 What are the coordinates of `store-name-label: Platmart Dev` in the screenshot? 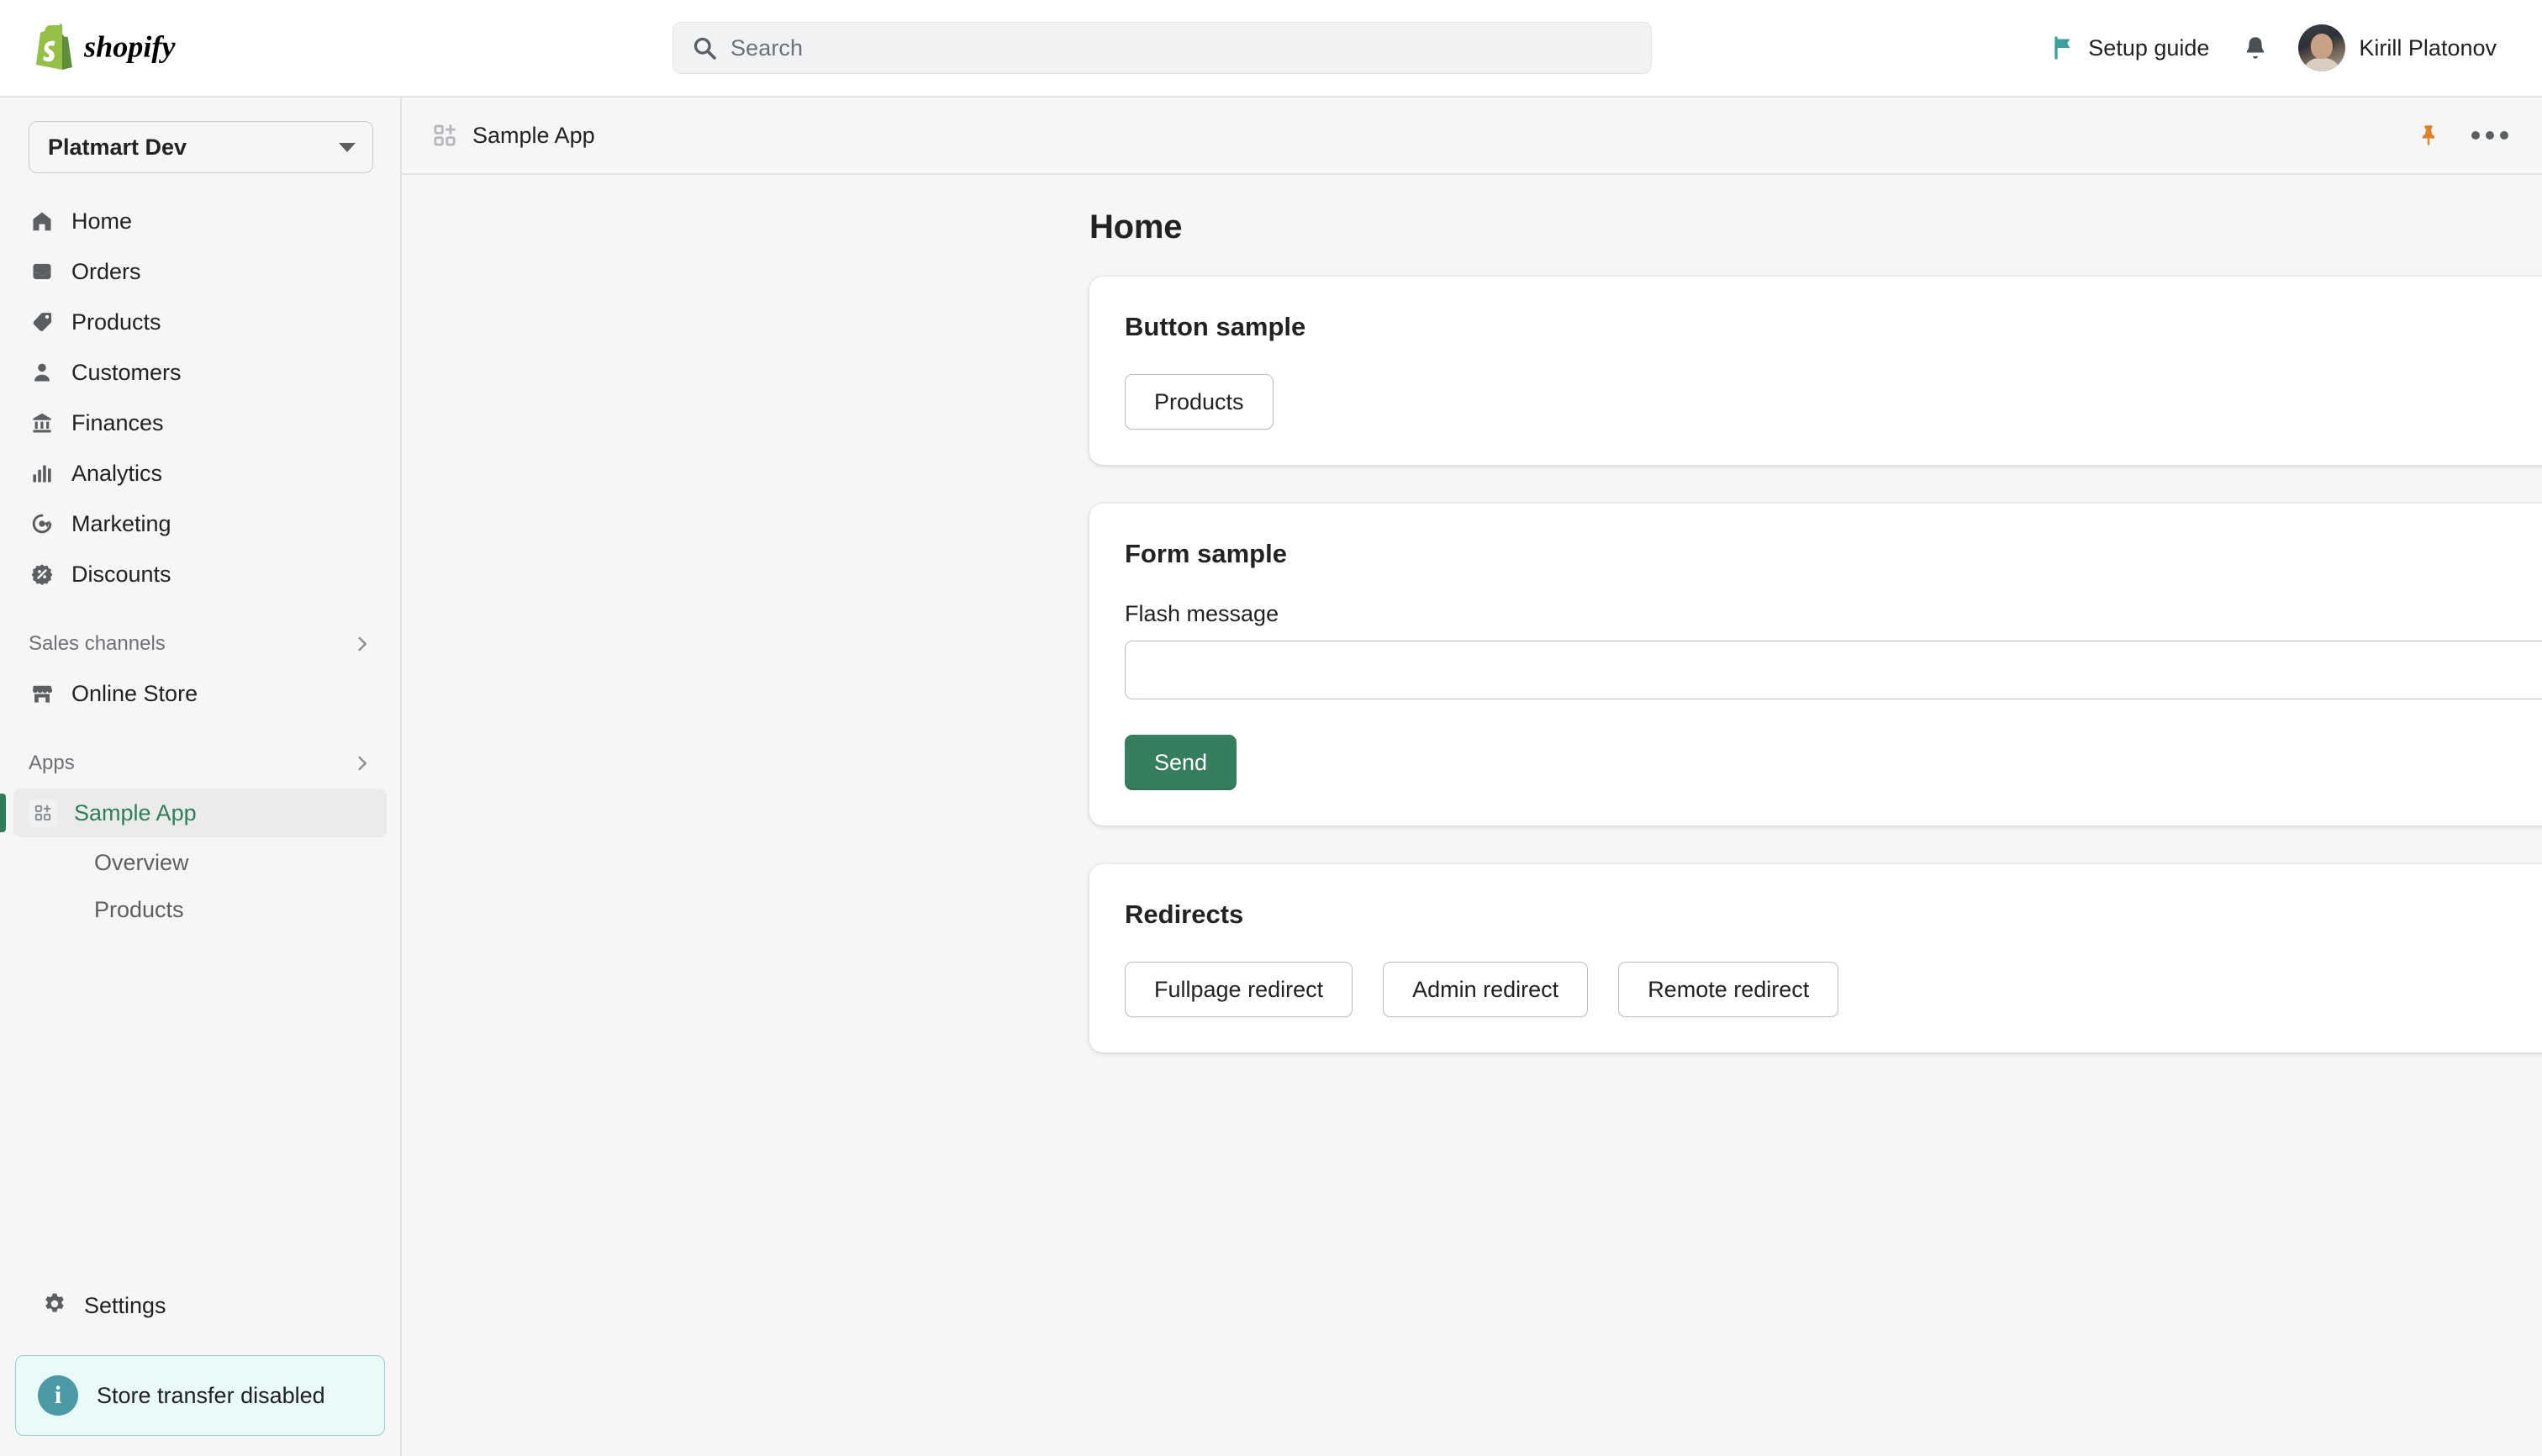 It's located at (117, 147).